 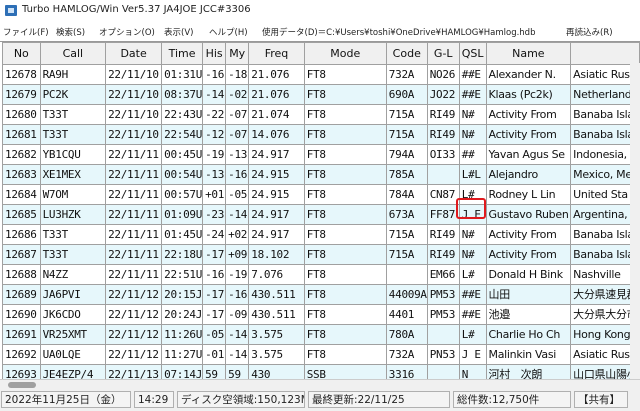 What do you see at coordinates (214, 214) in the screenshot?
I see `cell-his: -23` at bounding box center [214, 214].